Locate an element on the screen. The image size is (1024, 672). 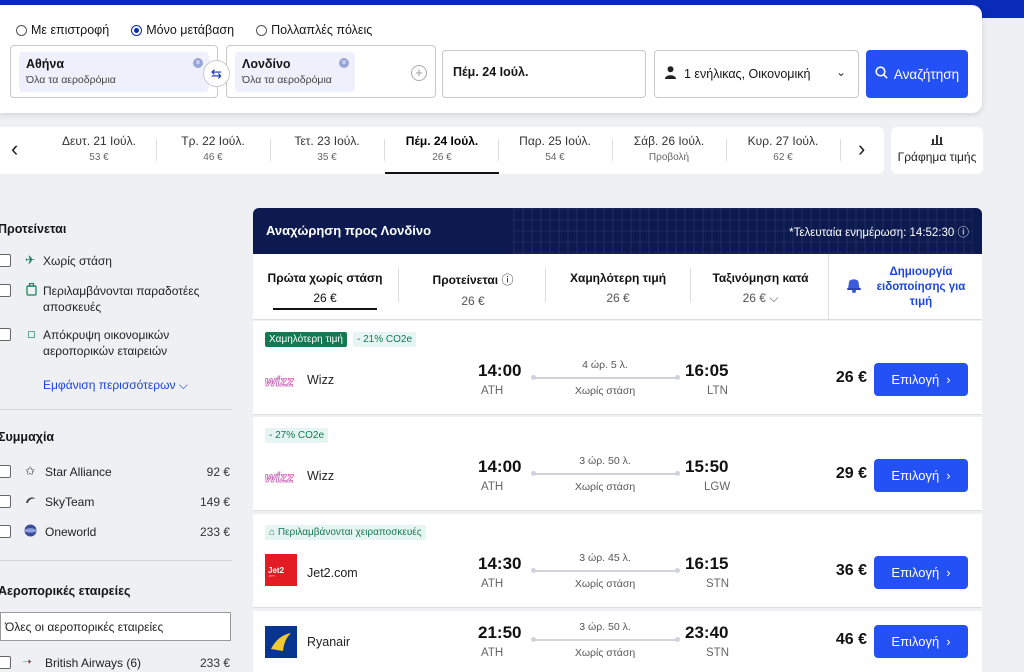
origin-chip: Αθήνα Όλα τα αεροδρόμια × is located at coordinates (114, 72).